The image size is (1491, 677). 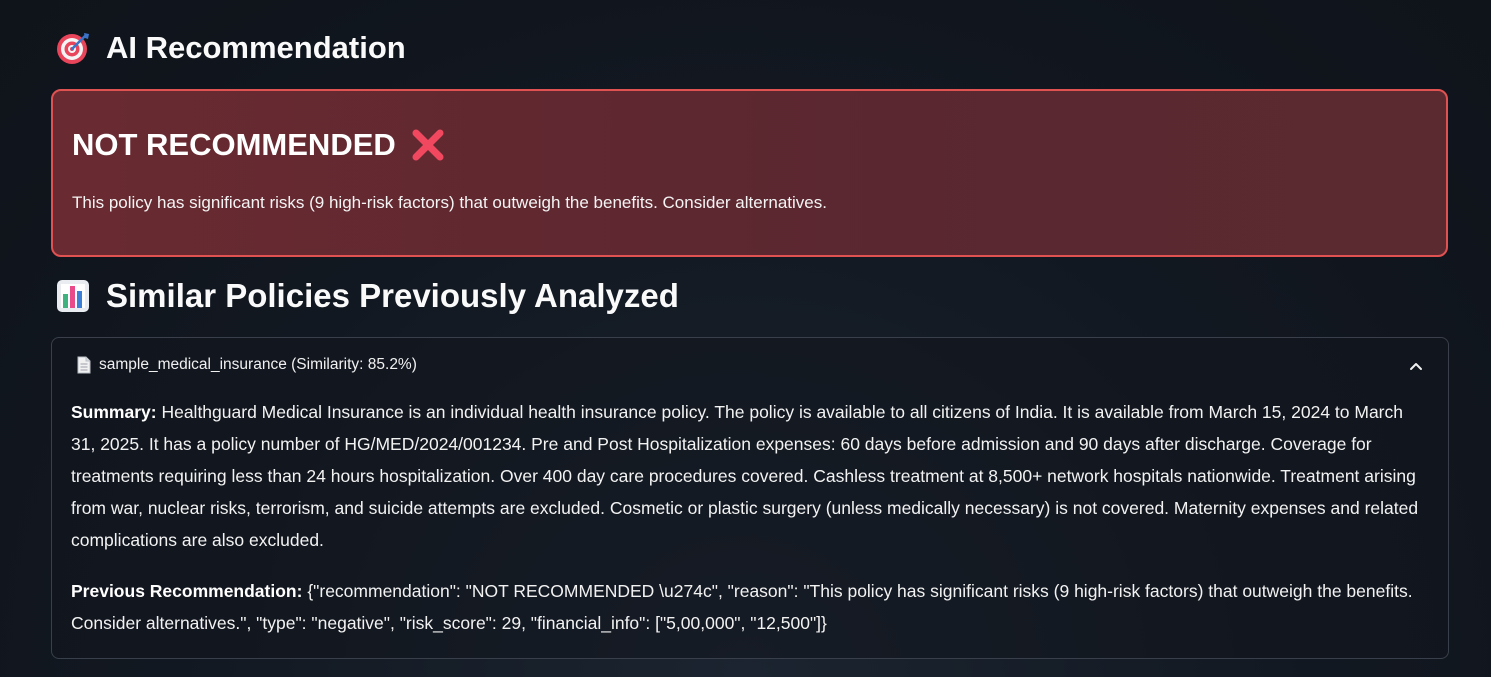 I want to click on target-dart-icon, so click(x=73, y=48).